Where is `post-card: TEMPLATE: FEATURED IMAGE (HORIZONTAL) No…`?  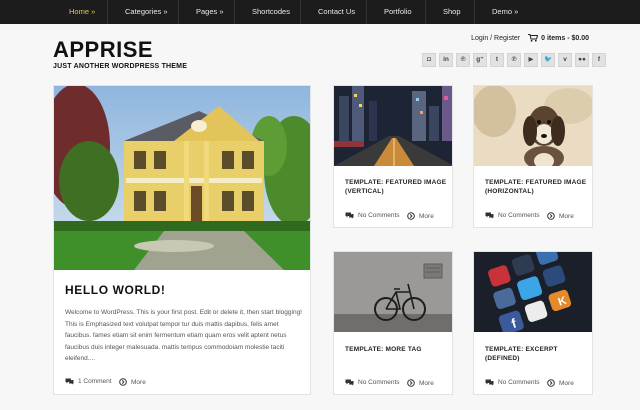
post-card: TEMPLATE: FEATURED IMAGE (HORIZONTAL) No… is located at coordinates (533, 156).